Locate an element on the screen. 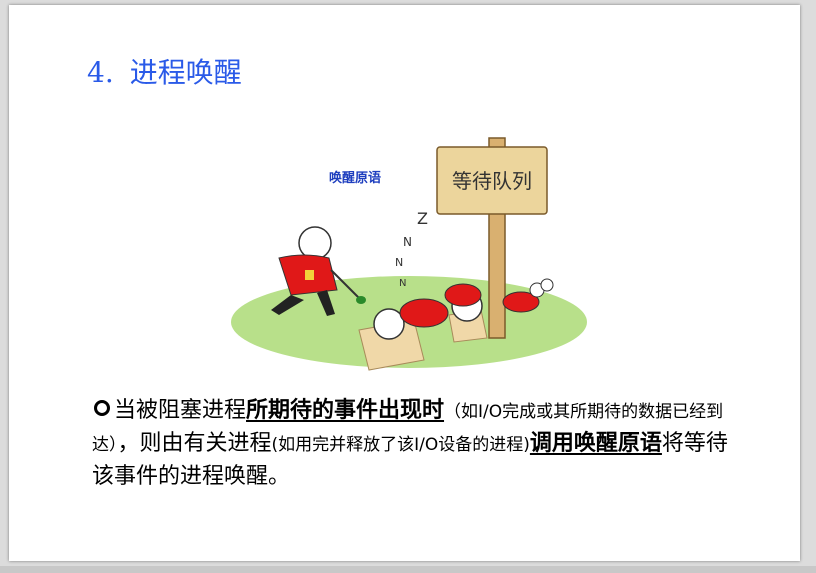 Image resolution: width=816 pixels, height=573 pixels. bullet-icon is located at coordinates (102, 408).